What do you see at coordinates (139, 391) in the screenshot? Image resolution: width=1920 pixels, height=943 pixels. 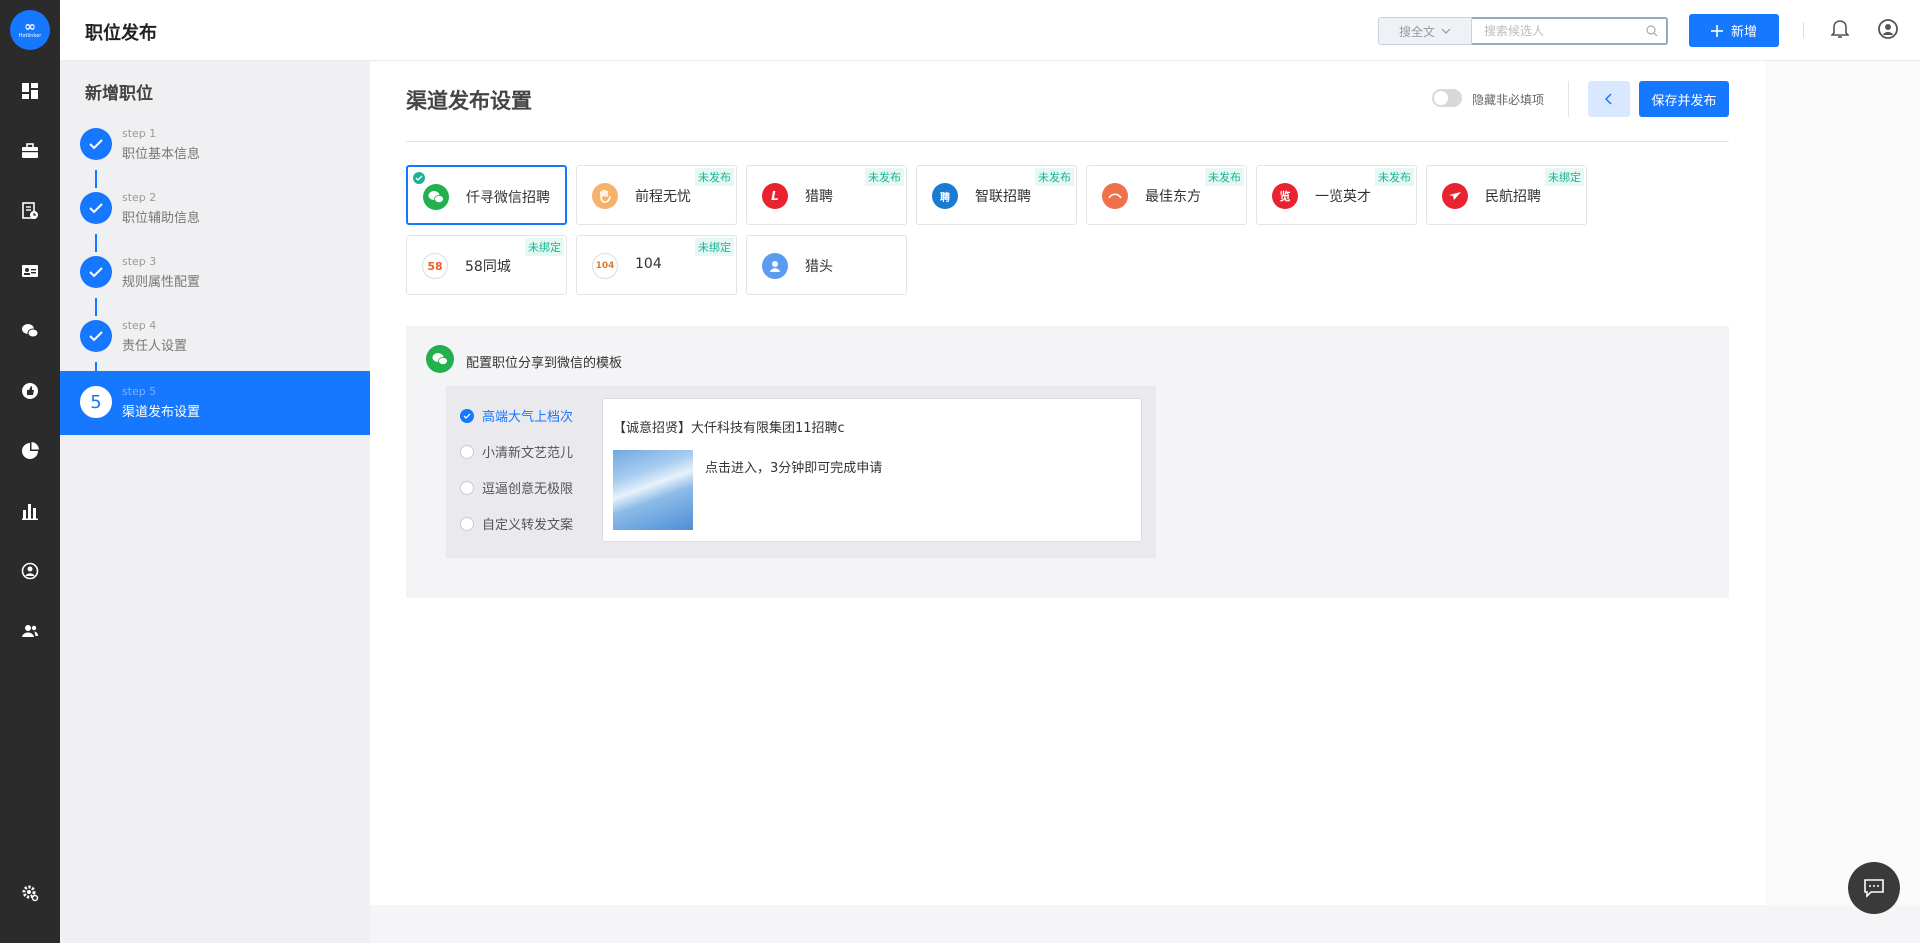 I see `step-number: step 5` at bounding box center [139, 391].